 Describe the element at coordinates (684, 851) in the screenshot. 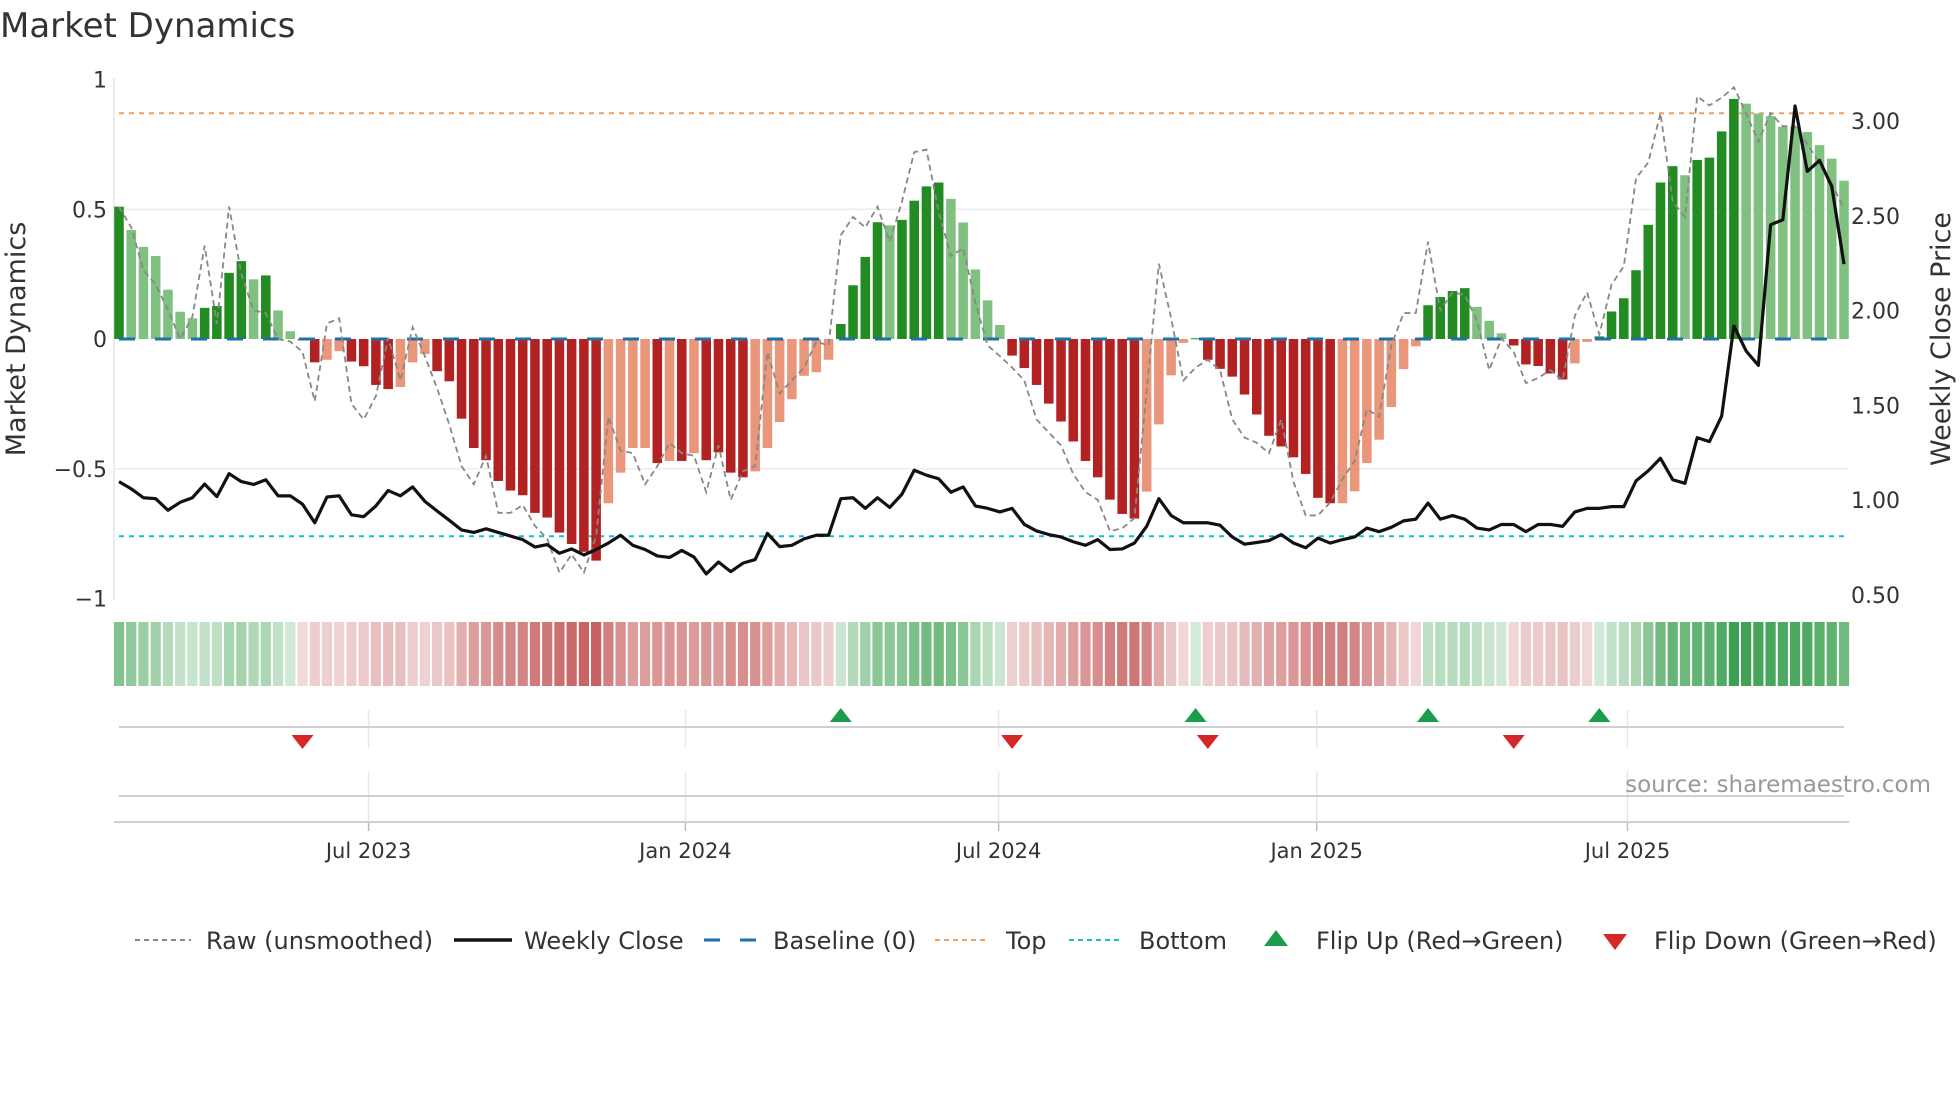

I see `x-tick-label: Jan 2024` at that location.